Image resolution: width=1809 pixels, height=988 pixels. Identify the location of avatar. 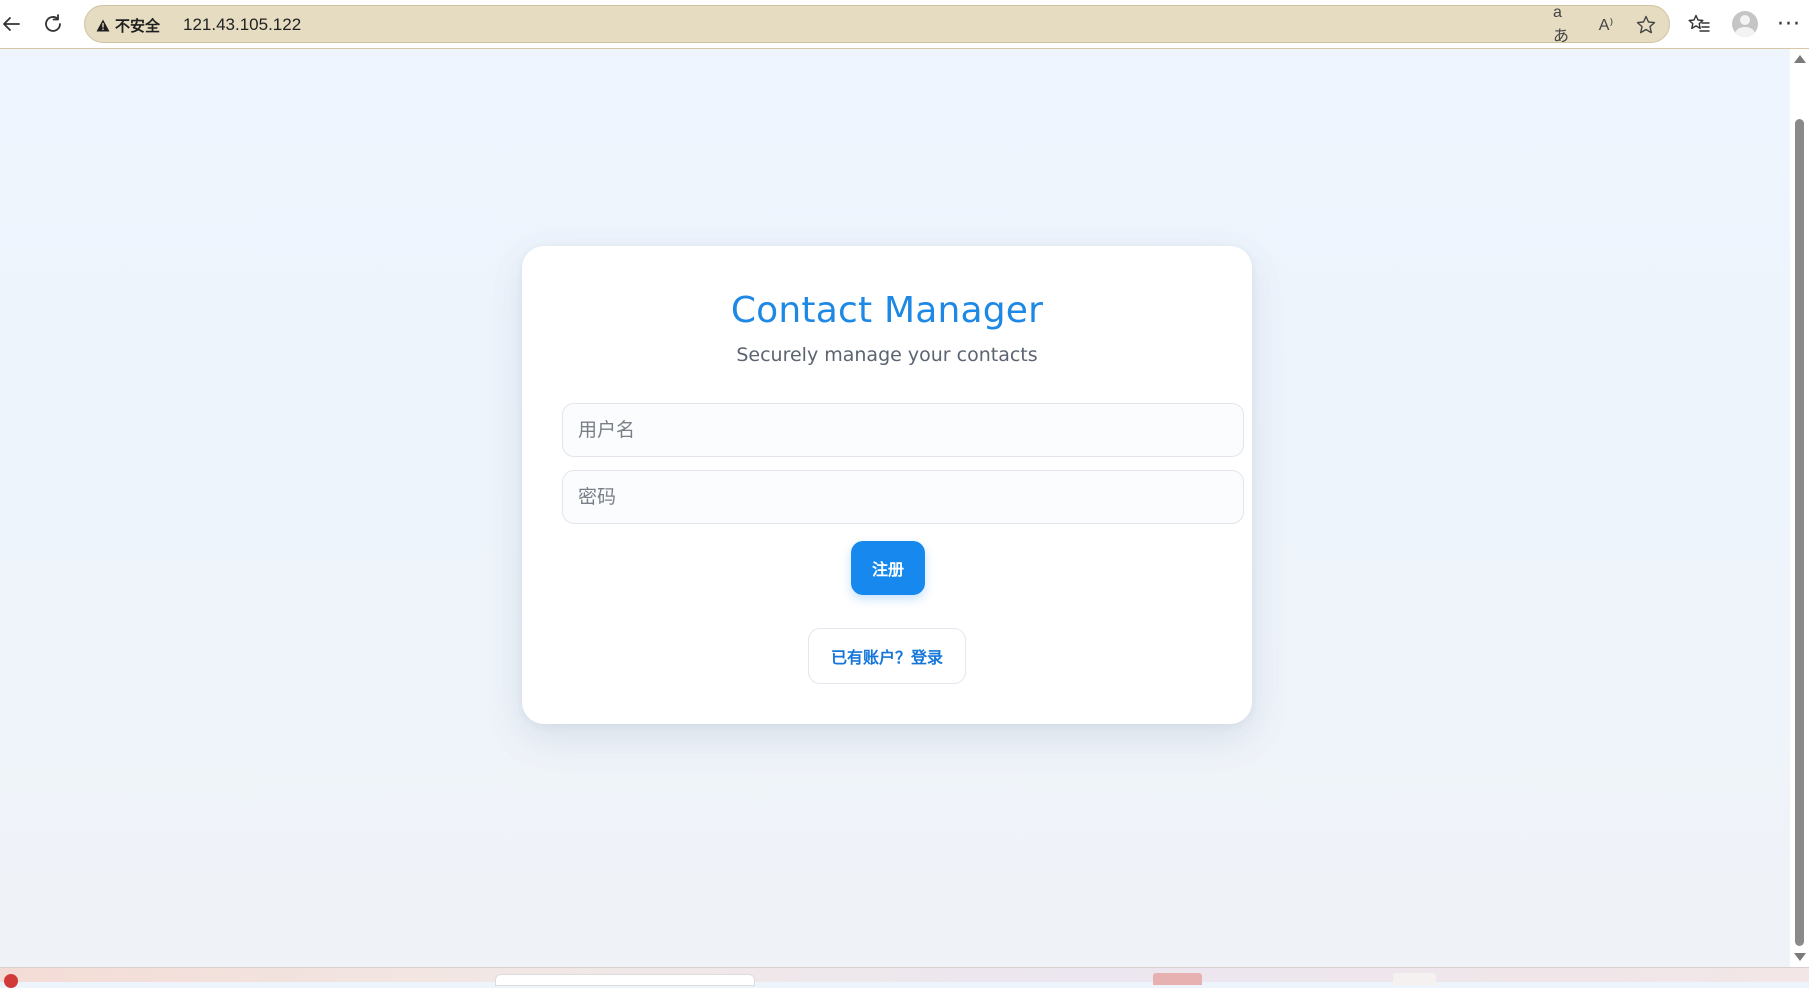
(1745, 24).